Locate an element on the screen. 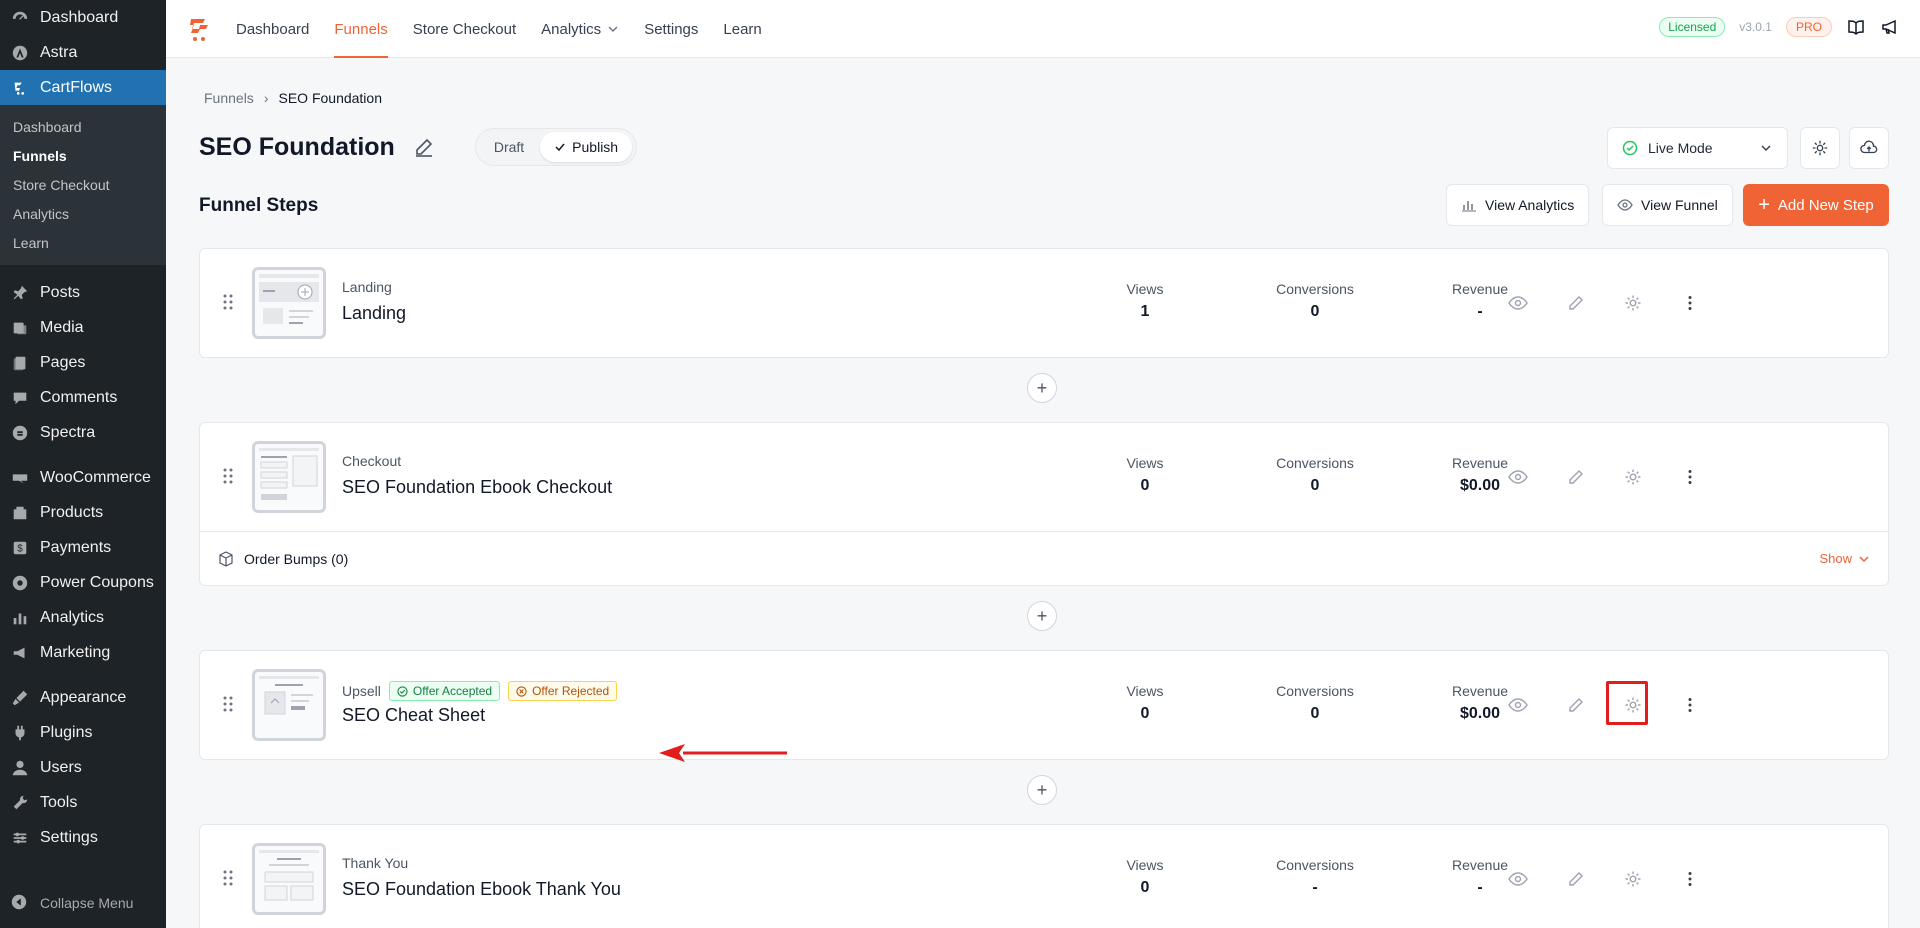 This screenshot has width=1920, height=928. metric-conversions: Conversions 0 is located at coordinates (1315, 301).